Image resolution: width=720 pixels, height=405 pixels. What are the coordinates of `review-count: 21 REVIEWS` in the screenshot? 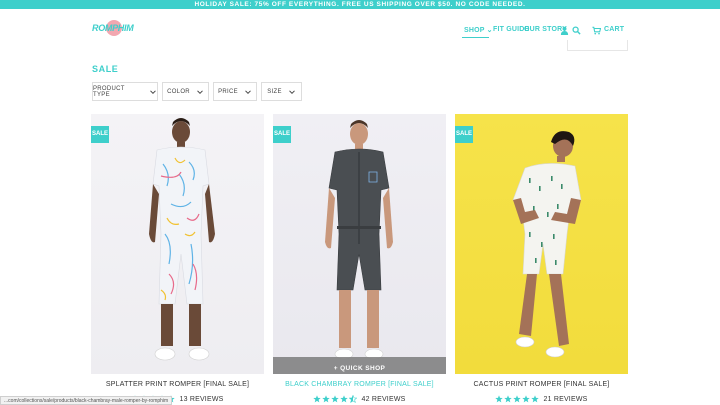 It's located at (565, 399).